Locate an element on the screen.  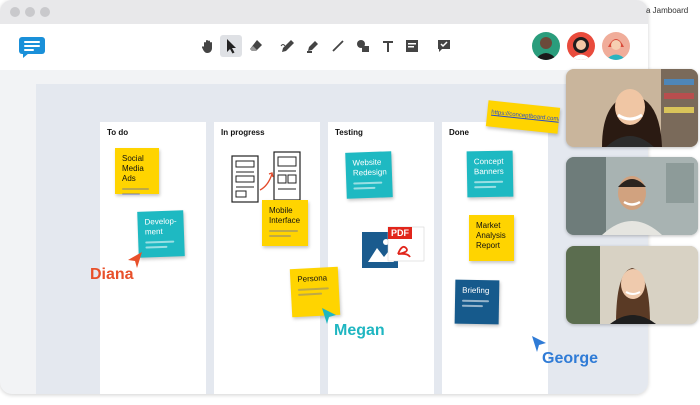
note-text: Market Analysis Report is located at coordinates (491, 235).